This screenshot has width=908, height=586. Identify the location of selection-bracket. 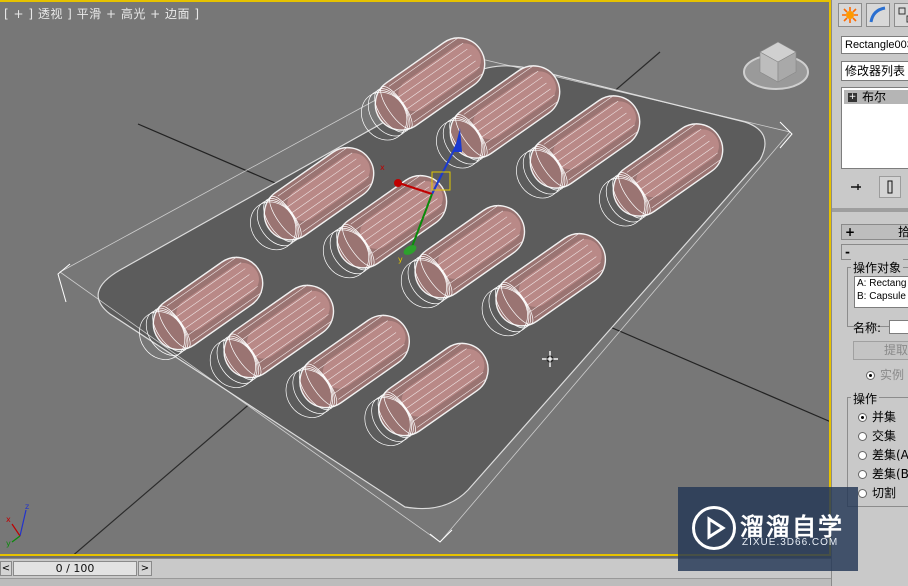
(786, 135).